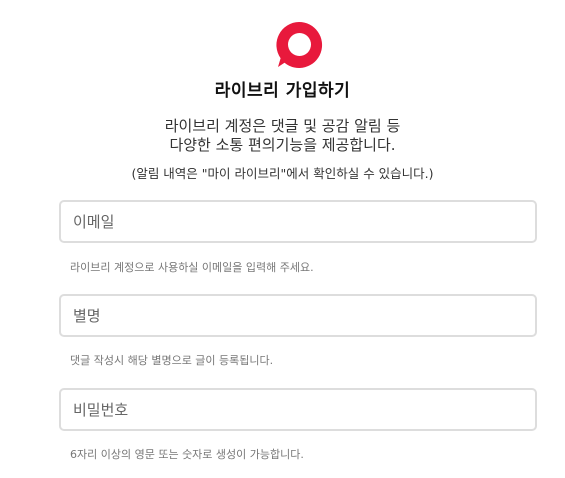 This screenshot has height=478, width=565. What do you see at coordinates (187, 454) in the screenshot?
I see `password-help-text: 6자리 이상의 영문 또는 숫자로 생성이 가능합니다.` at bounding box center [187, 454].